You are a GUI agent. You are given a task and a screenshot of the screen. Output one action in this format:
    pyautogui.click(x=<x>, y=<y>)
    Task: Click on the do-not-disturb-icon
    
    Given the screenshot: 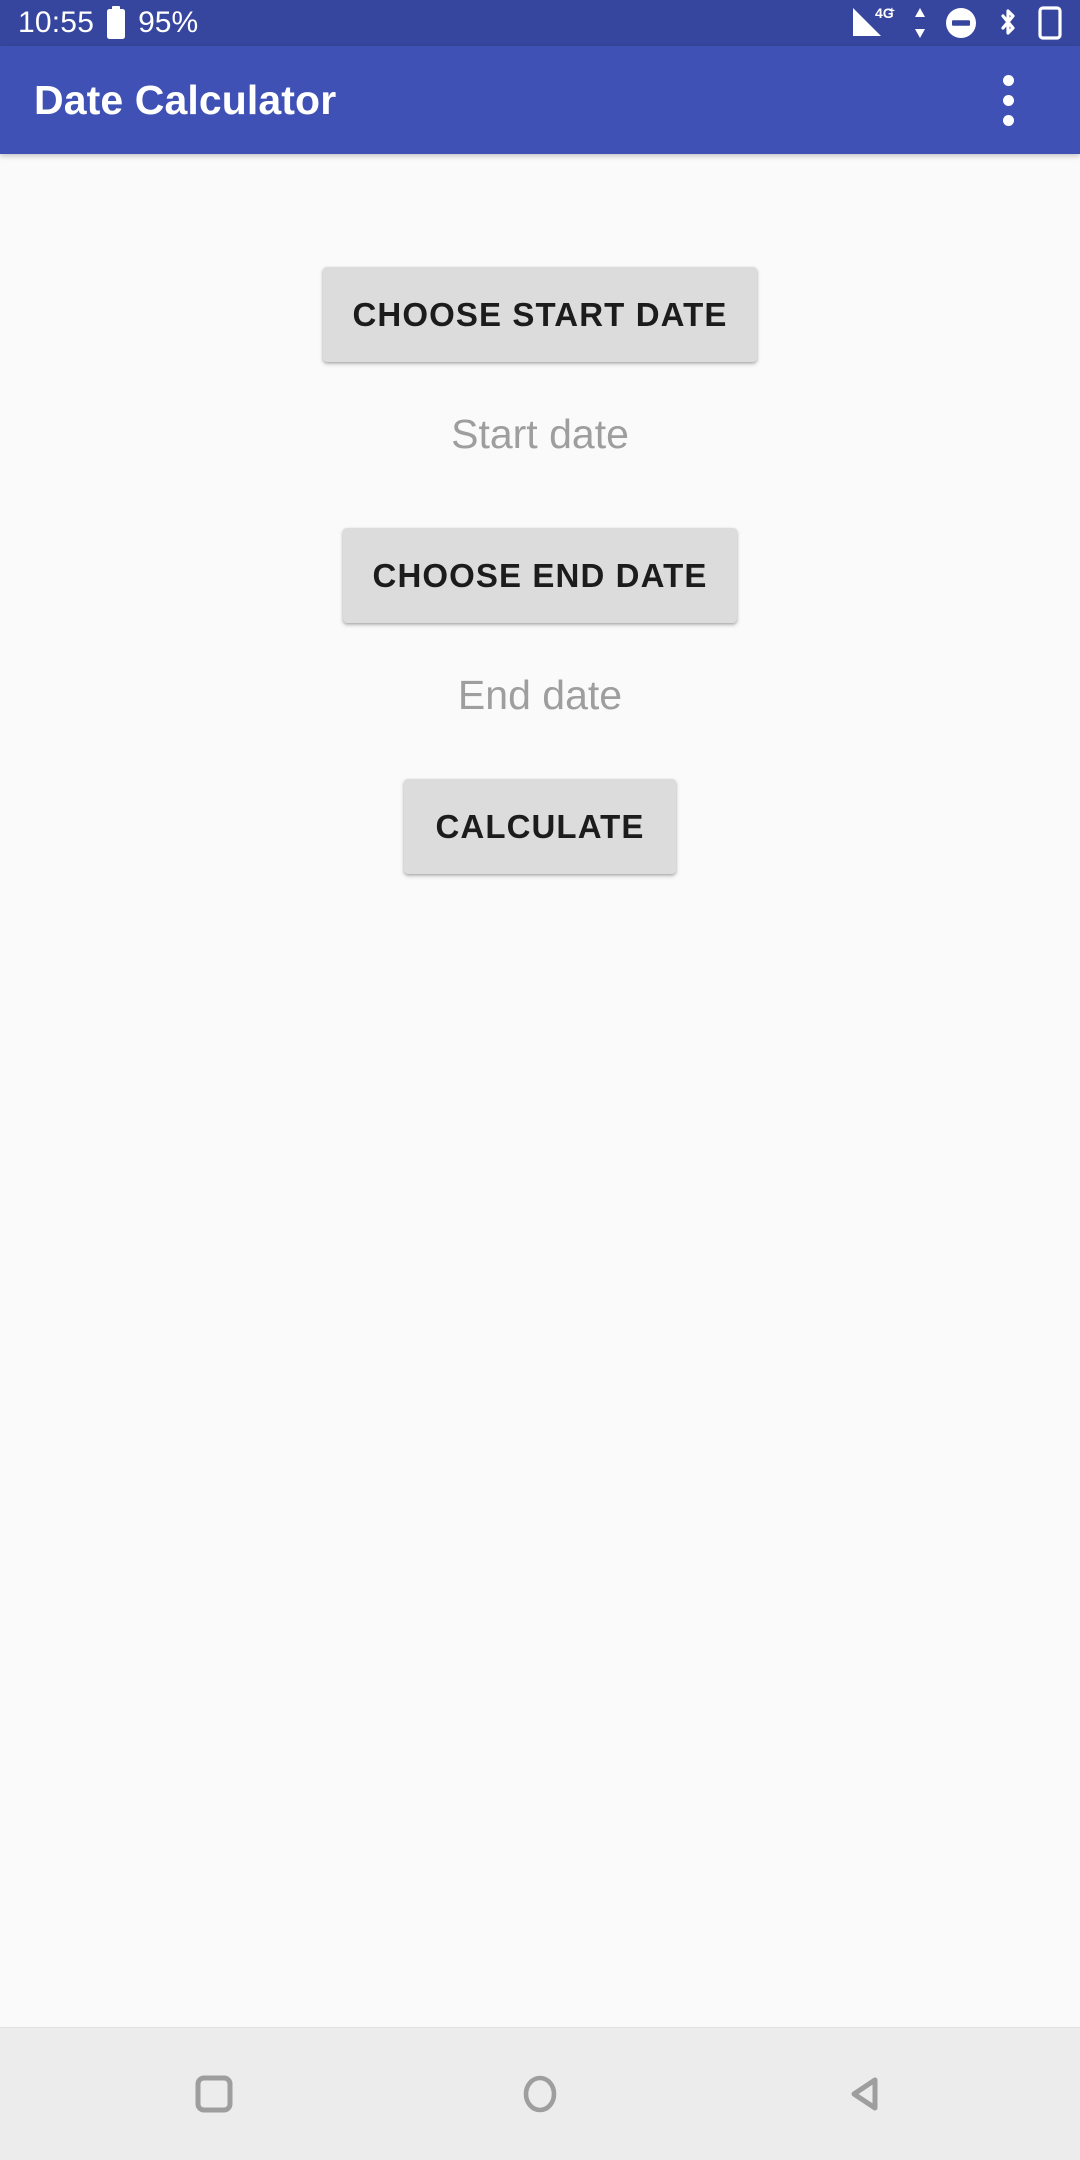 What is the action you would take?
    pyautogui.click(x=961, y=23)
    